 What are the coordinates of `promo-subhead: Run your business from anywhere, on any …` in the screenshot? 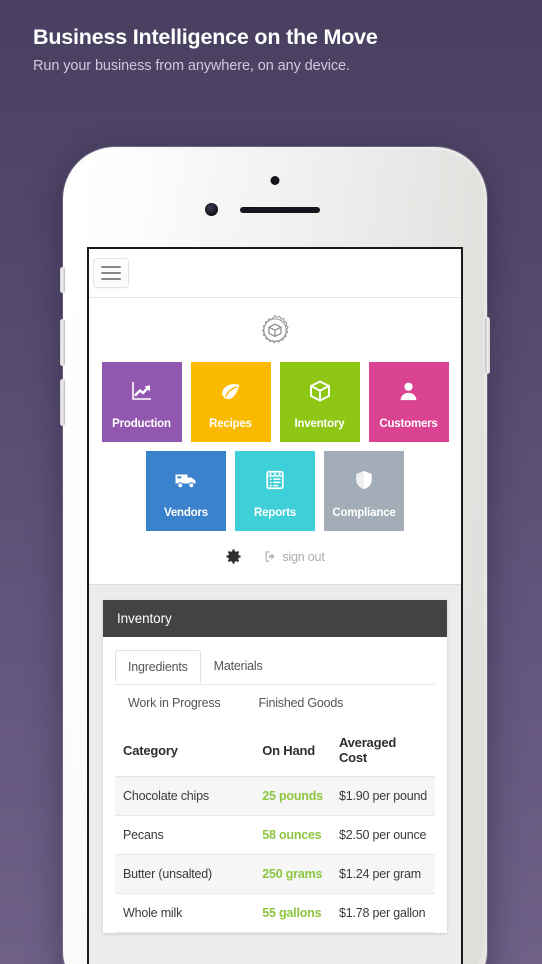 It's located at (191, 65).